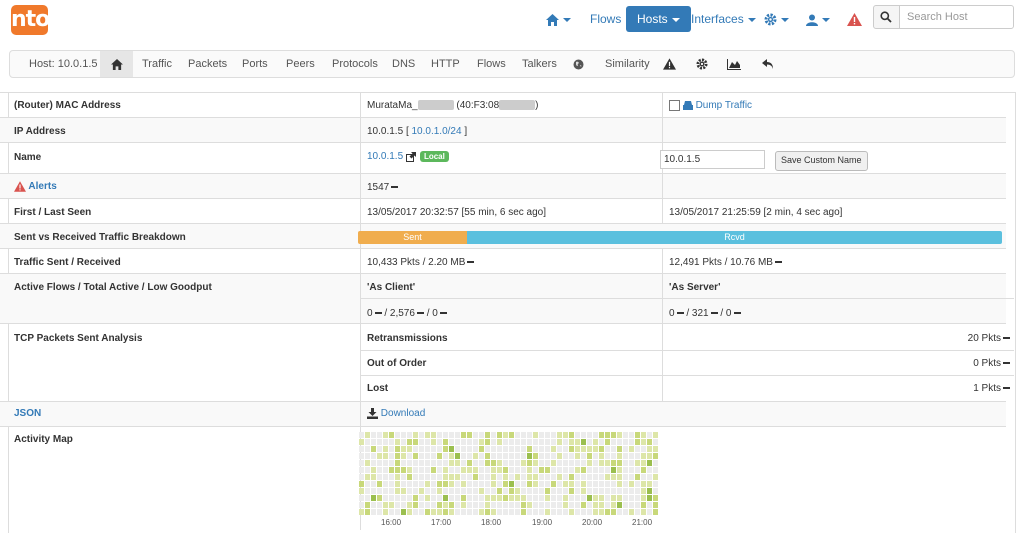 This screenshot has width=1024, height=533. Describe the element at coordinates (157, 64) in the screenshot. I see `tab-traffic: Traffic` at that location.